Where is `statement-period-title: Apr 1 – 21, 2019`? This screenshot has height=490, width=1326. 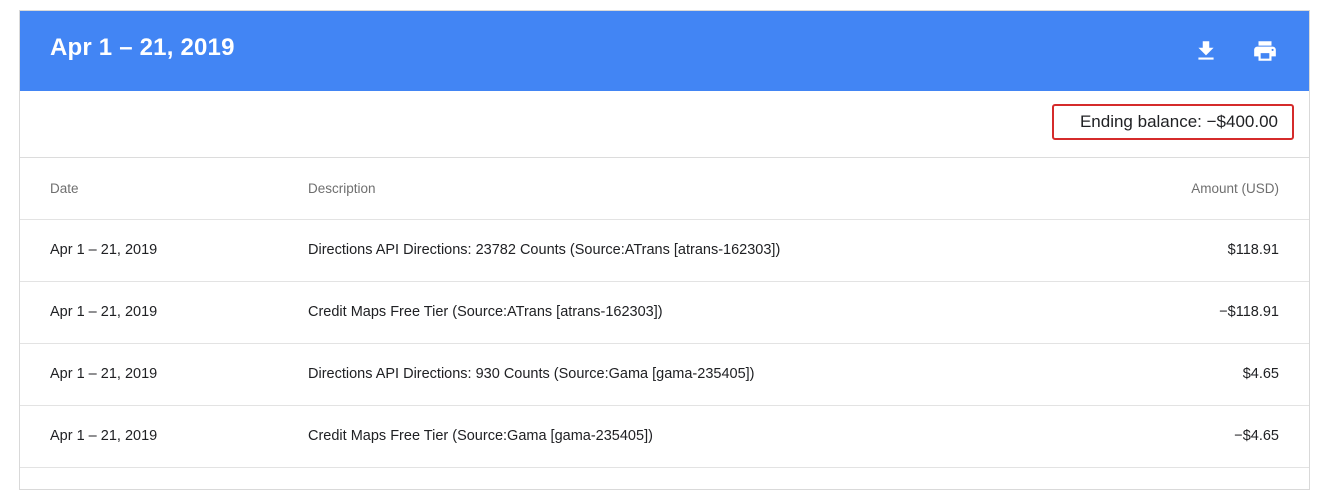
statement-period-title: Apr 1 – 21, 2019 is located at coordinates (142, 47).